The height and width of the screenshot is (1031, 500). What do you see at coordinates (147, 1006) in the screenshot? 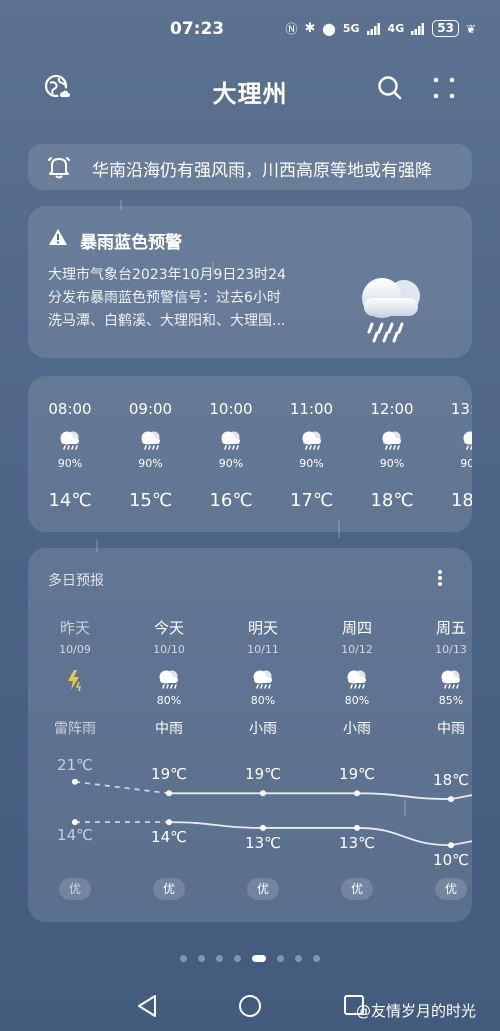
I see `back-icon` at bounding box center [147, 1006].